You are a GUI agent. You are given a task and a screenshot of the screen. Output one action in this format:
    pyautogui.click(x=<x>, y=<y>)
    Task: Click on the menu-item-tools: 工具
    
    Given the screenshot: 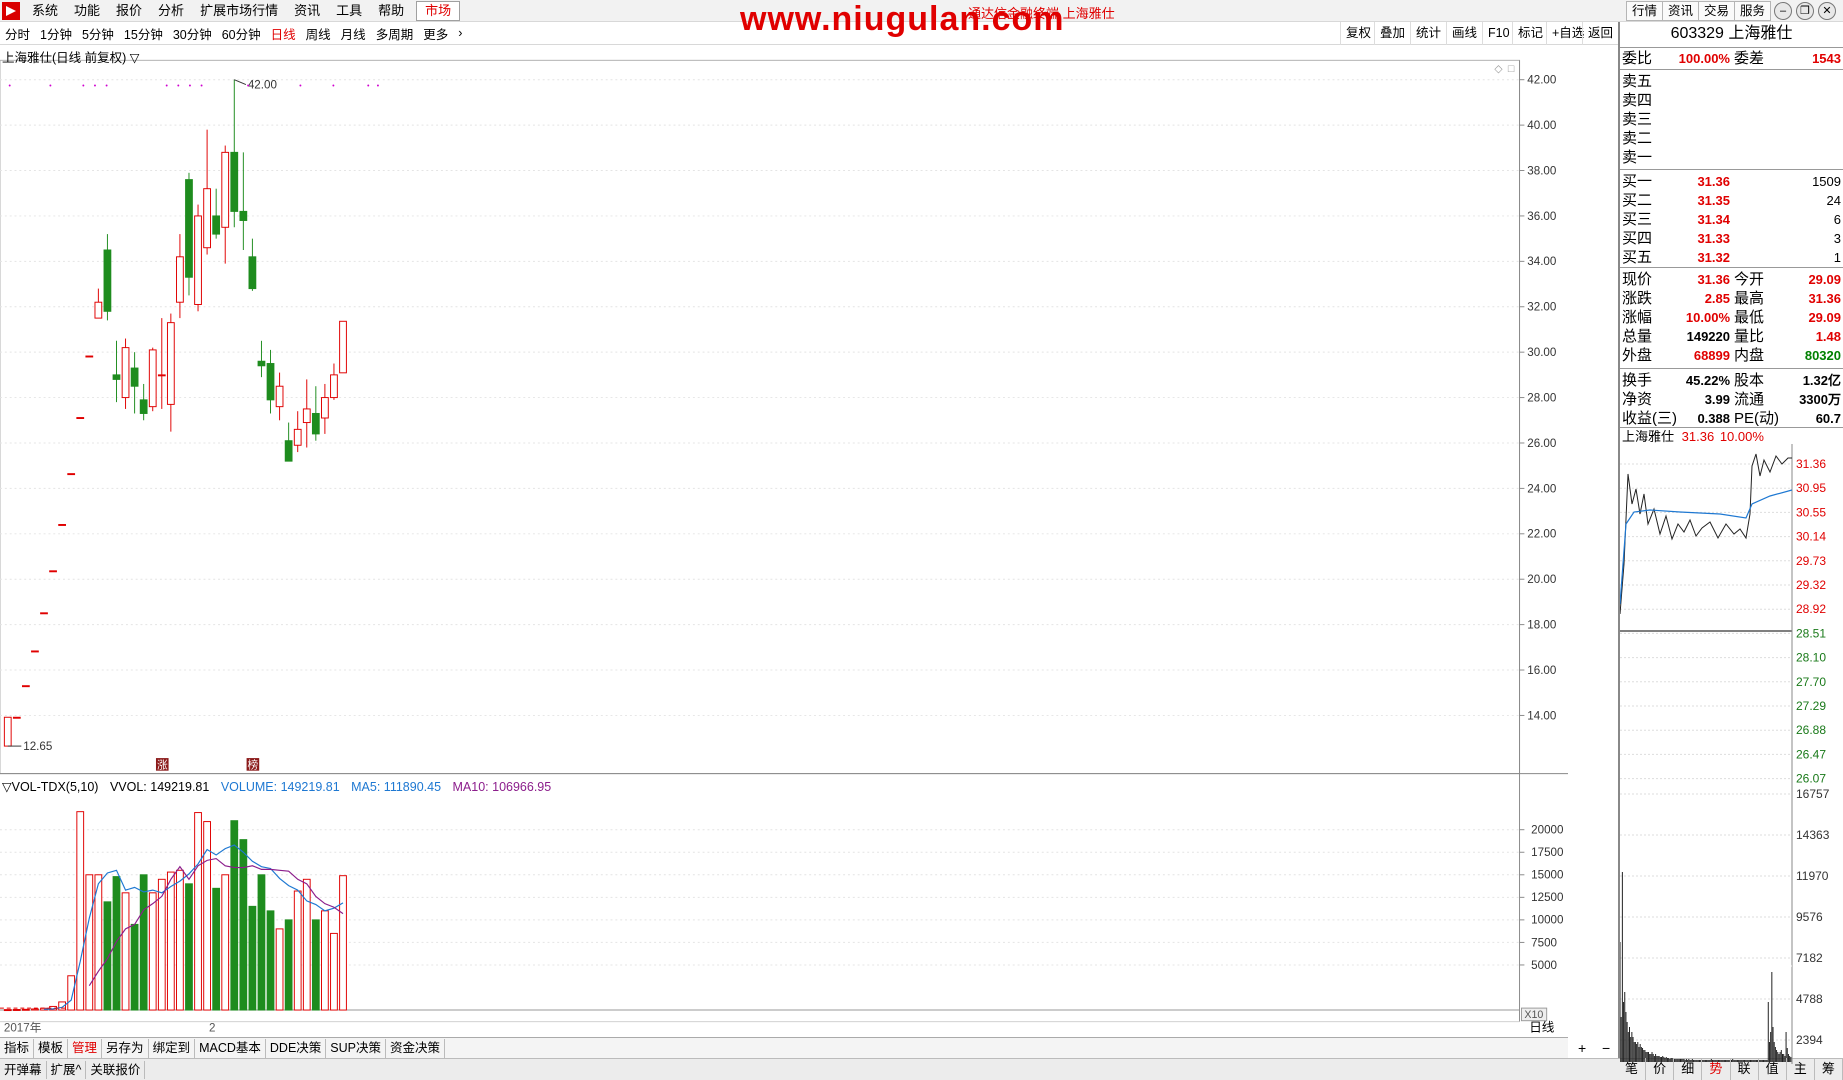 What is the action you would take?
    pyautogui.click(x=349, y=11)
    